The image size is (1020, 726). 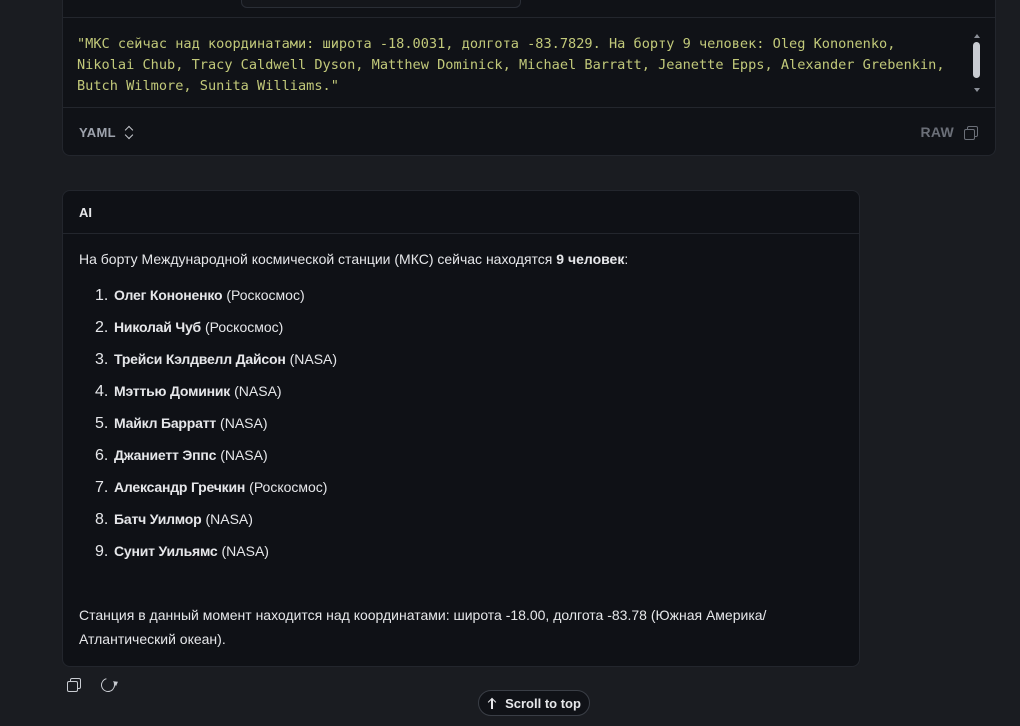 I want to click on list-number: 1., so click(x=102, y=295).